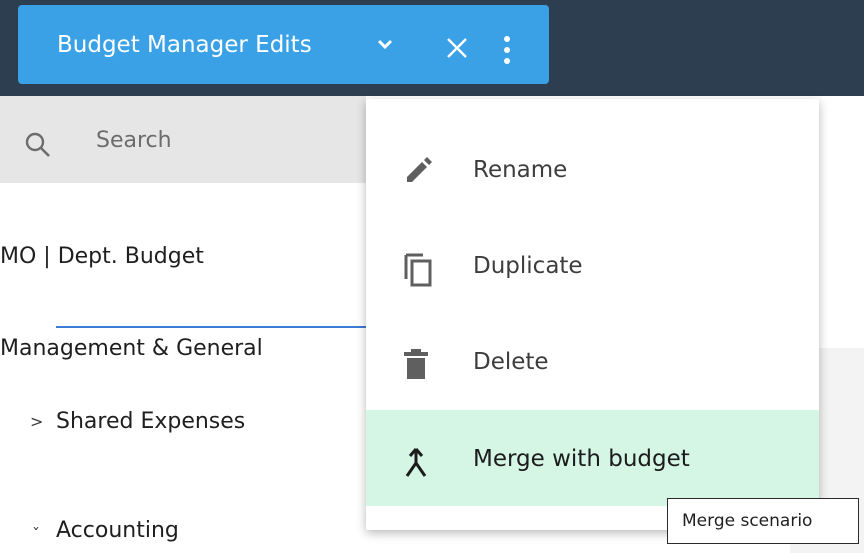 The height and width of the screenshot is (553, 864). Describe the element at coordinates (36, 421) in the screenshot. I see `expand-caret: >` at that location.